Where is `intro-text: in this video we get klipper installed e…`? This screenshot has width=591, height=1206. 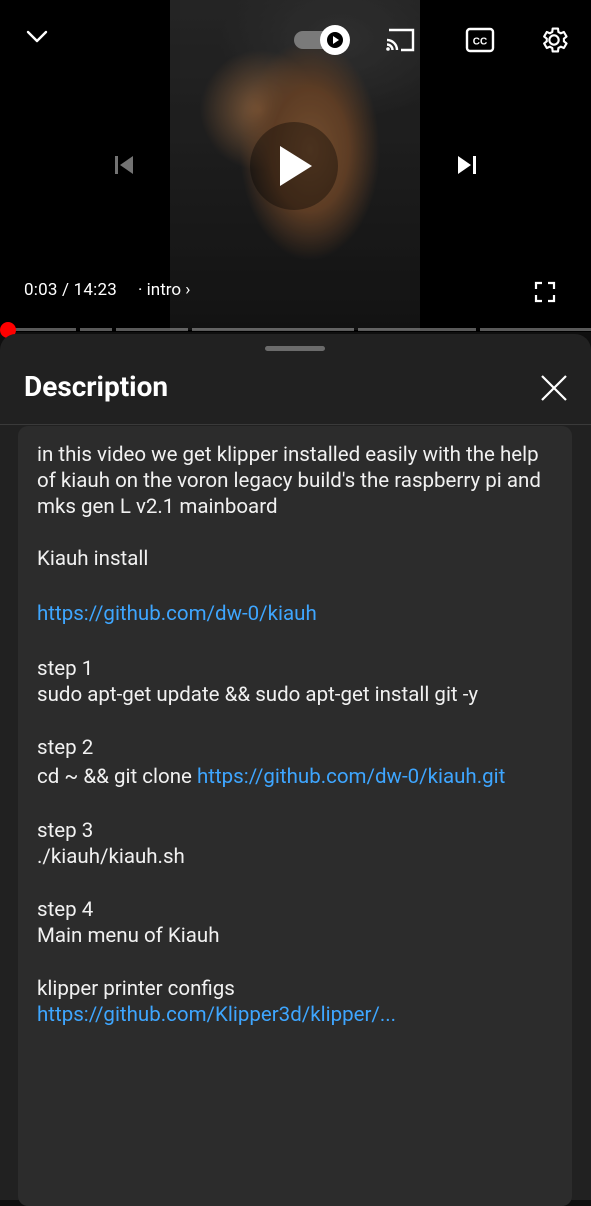 intro-text: in this video we get klipper installed e… is located at coordinates (289, 481).